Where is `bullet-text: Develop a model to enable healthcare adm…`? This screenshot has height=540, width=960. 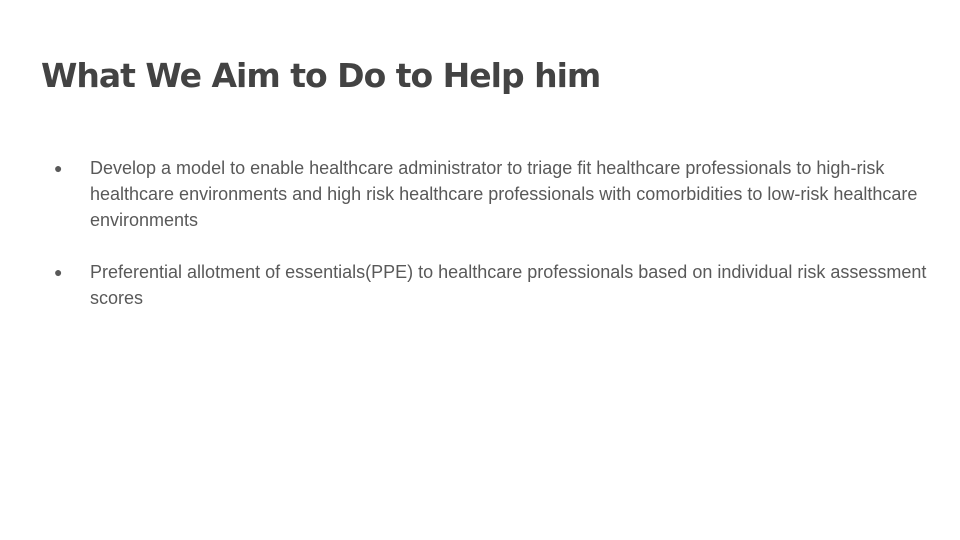 bullet-text: Develop a model to enable healthcare adm… is located at coordinates (504, 194).